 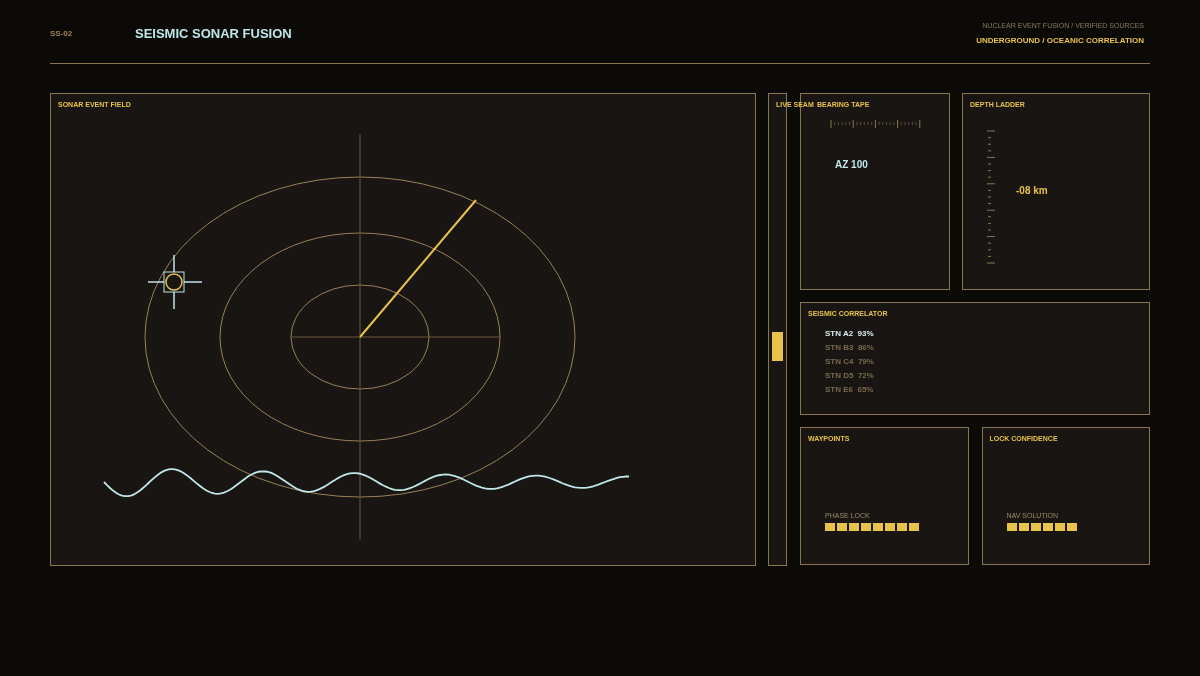 What do you see at coordinates (777, 346) in the screenshot?
I see `seam-indicator` at bounding box center [777, 346].